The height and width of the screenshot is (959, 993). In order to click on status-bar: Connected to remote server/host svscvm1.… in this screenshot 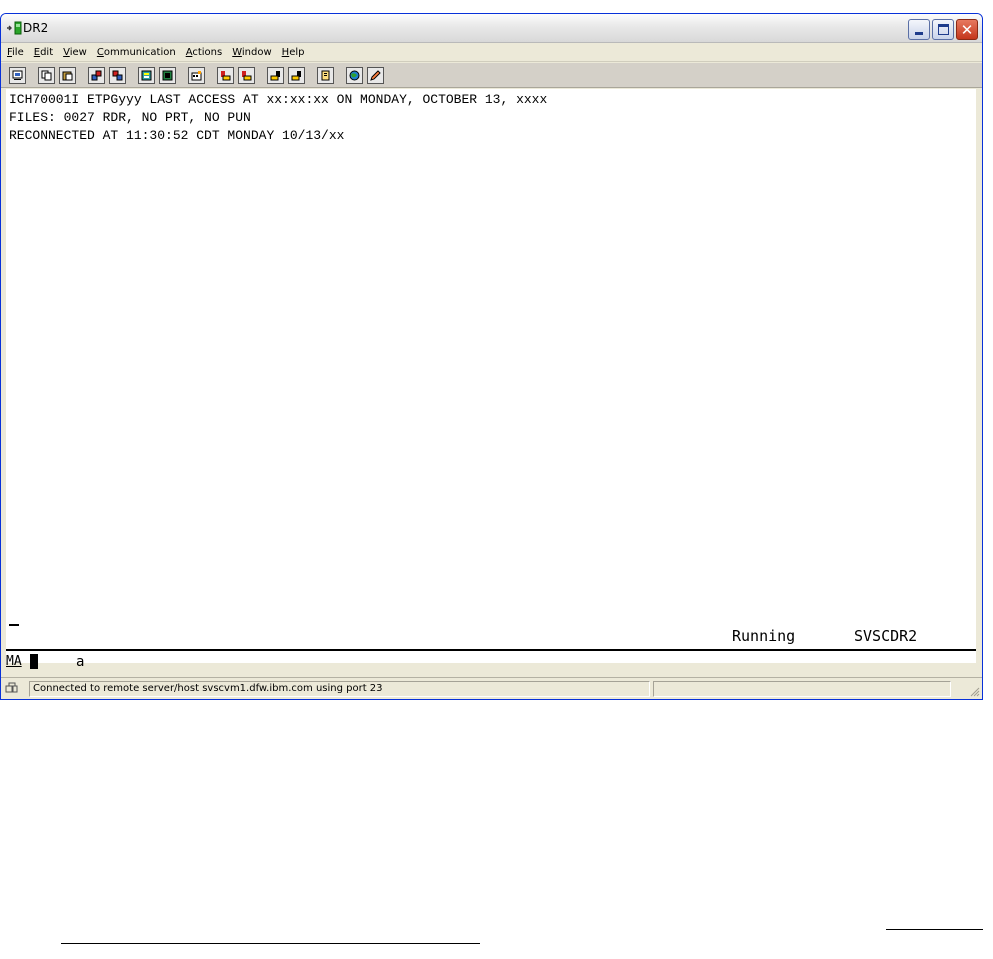, I will do `click(491, 688)`.